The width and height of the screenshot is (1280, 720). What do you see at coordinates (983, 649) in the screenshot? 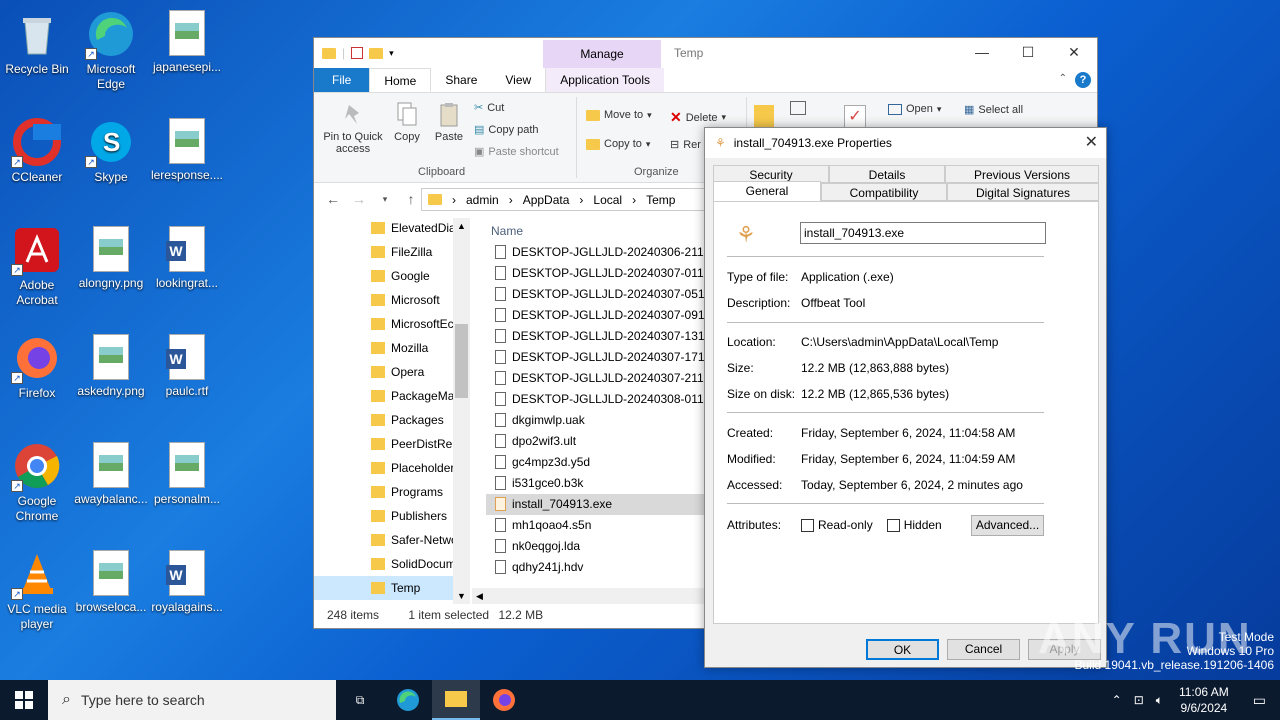
I see `cancel-button: Cancel` at bounding box center [983, 649].